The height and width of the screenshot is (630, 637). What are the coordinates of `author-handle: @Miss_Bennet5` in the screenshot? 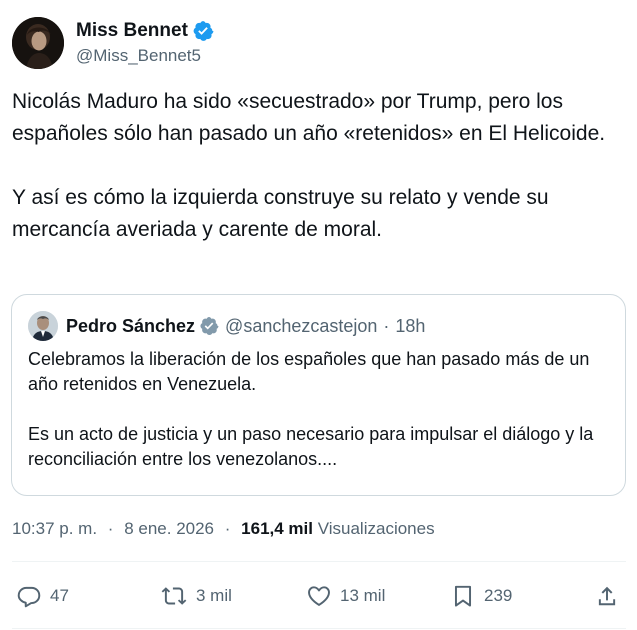 It's located at (145, 56).